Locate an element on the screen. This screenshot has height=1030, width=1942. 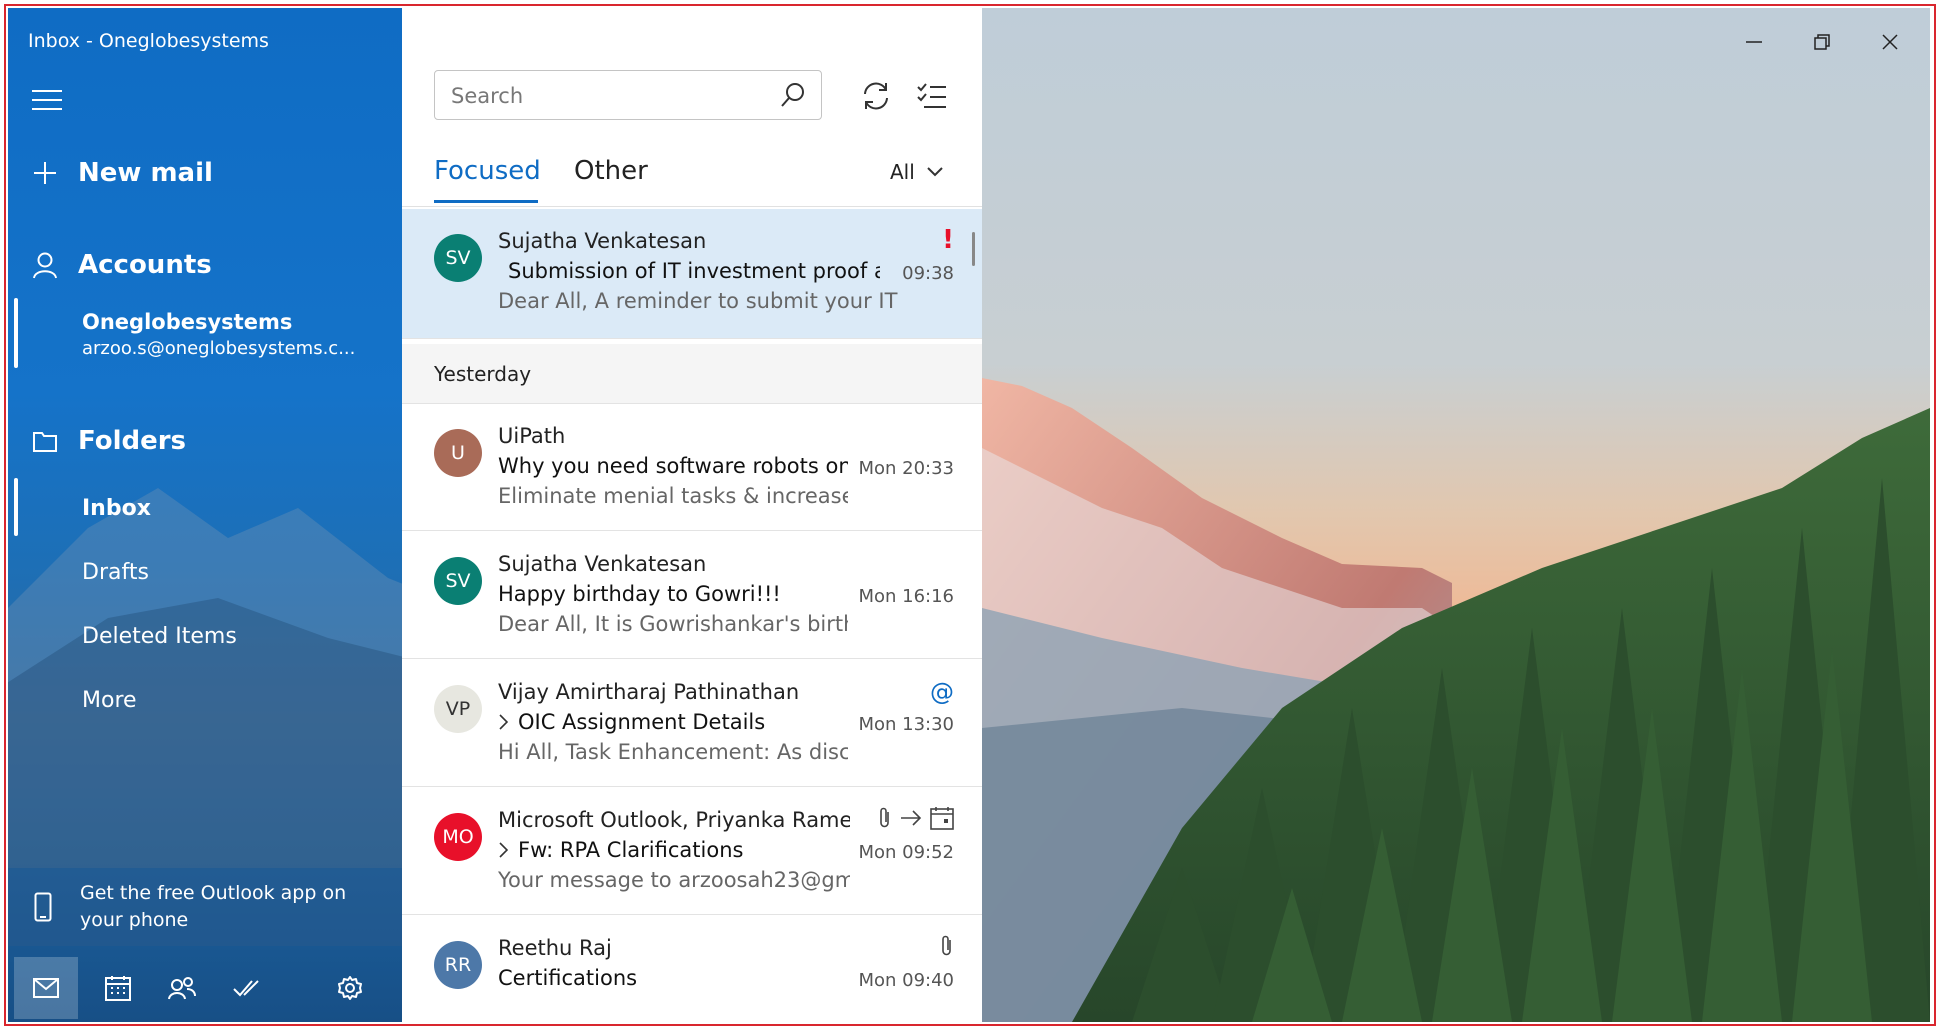
message-subject-row: OIC Assignment Details is located at coordinates (673, 722).